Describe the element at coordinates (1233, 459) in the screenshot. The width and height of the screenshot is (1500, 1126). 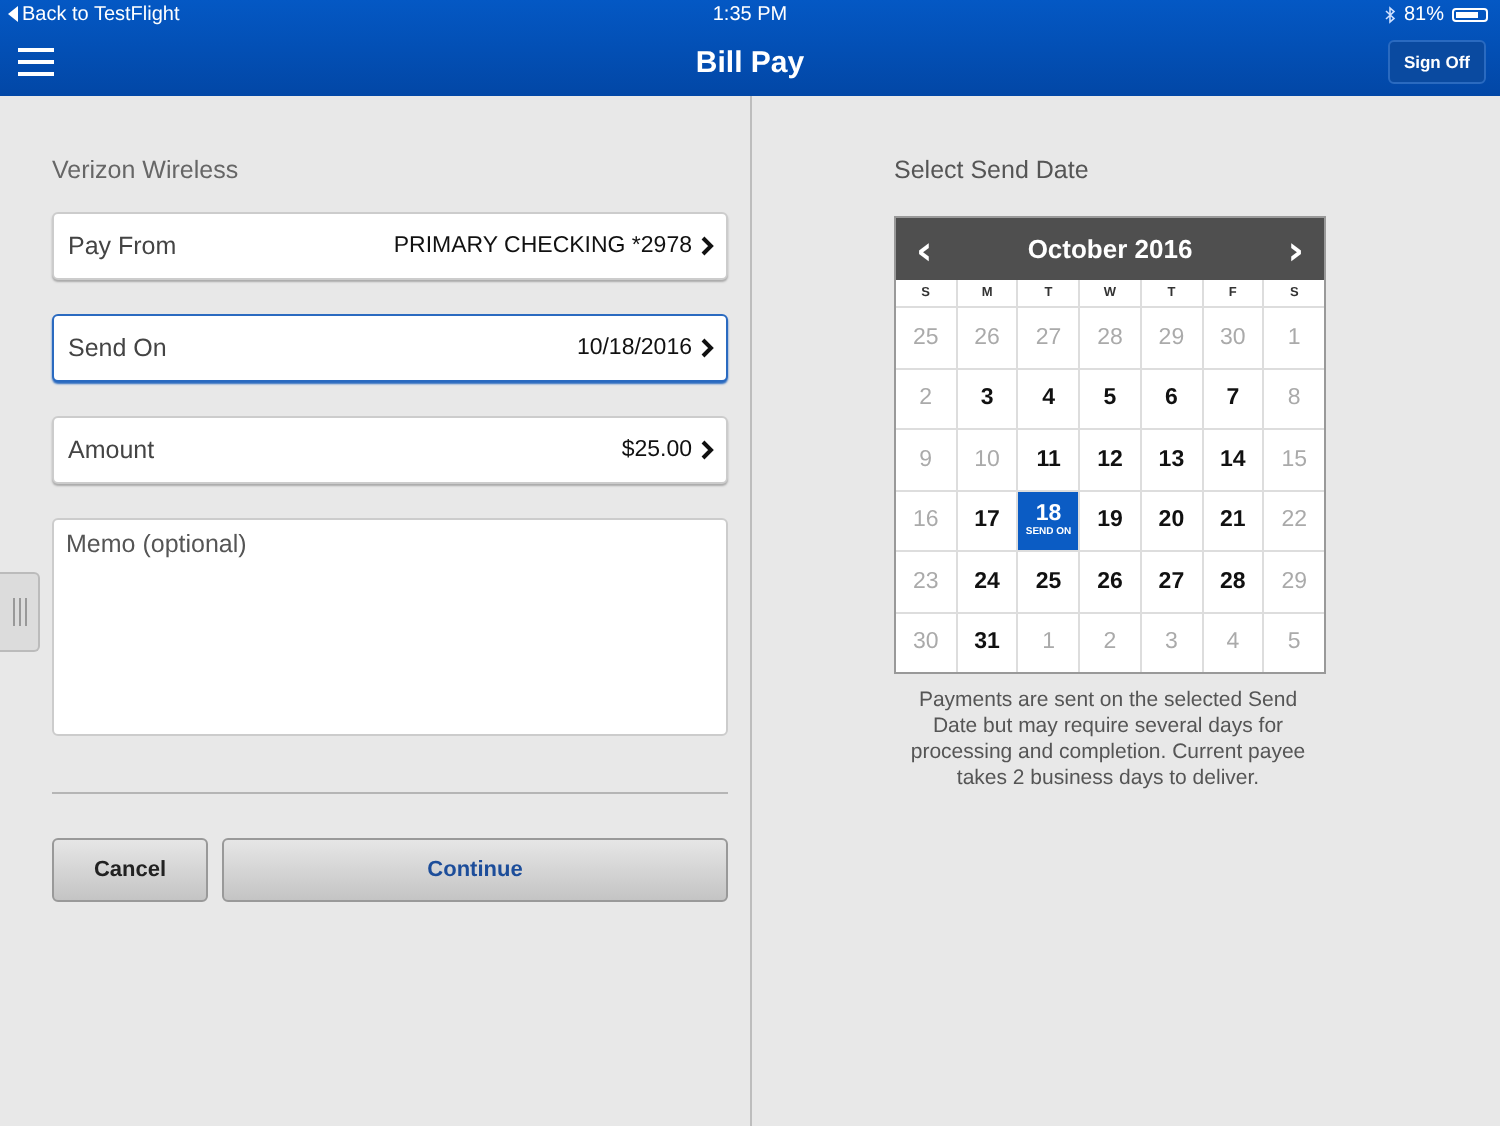
I see `calendar-day: 14` at that location.